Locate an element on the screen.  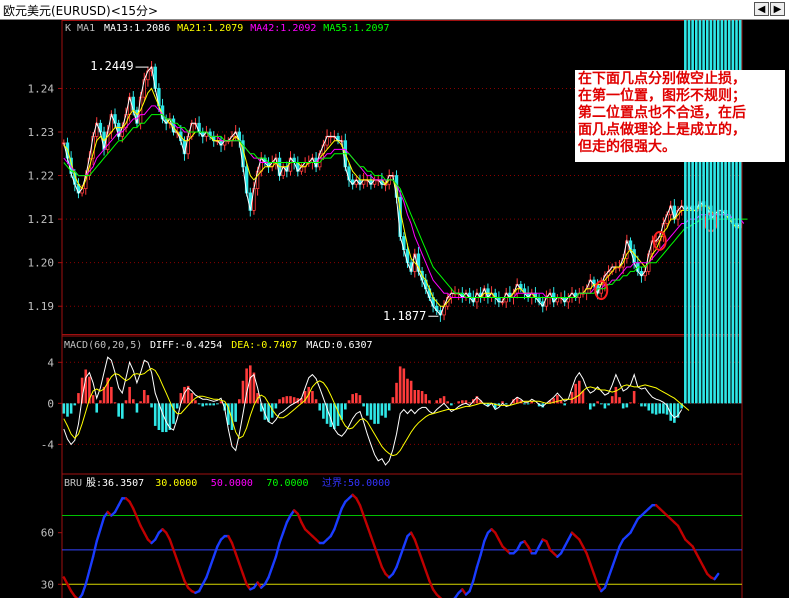
legend-item: 过界:50.0000 is located at coordinates (356, 482).